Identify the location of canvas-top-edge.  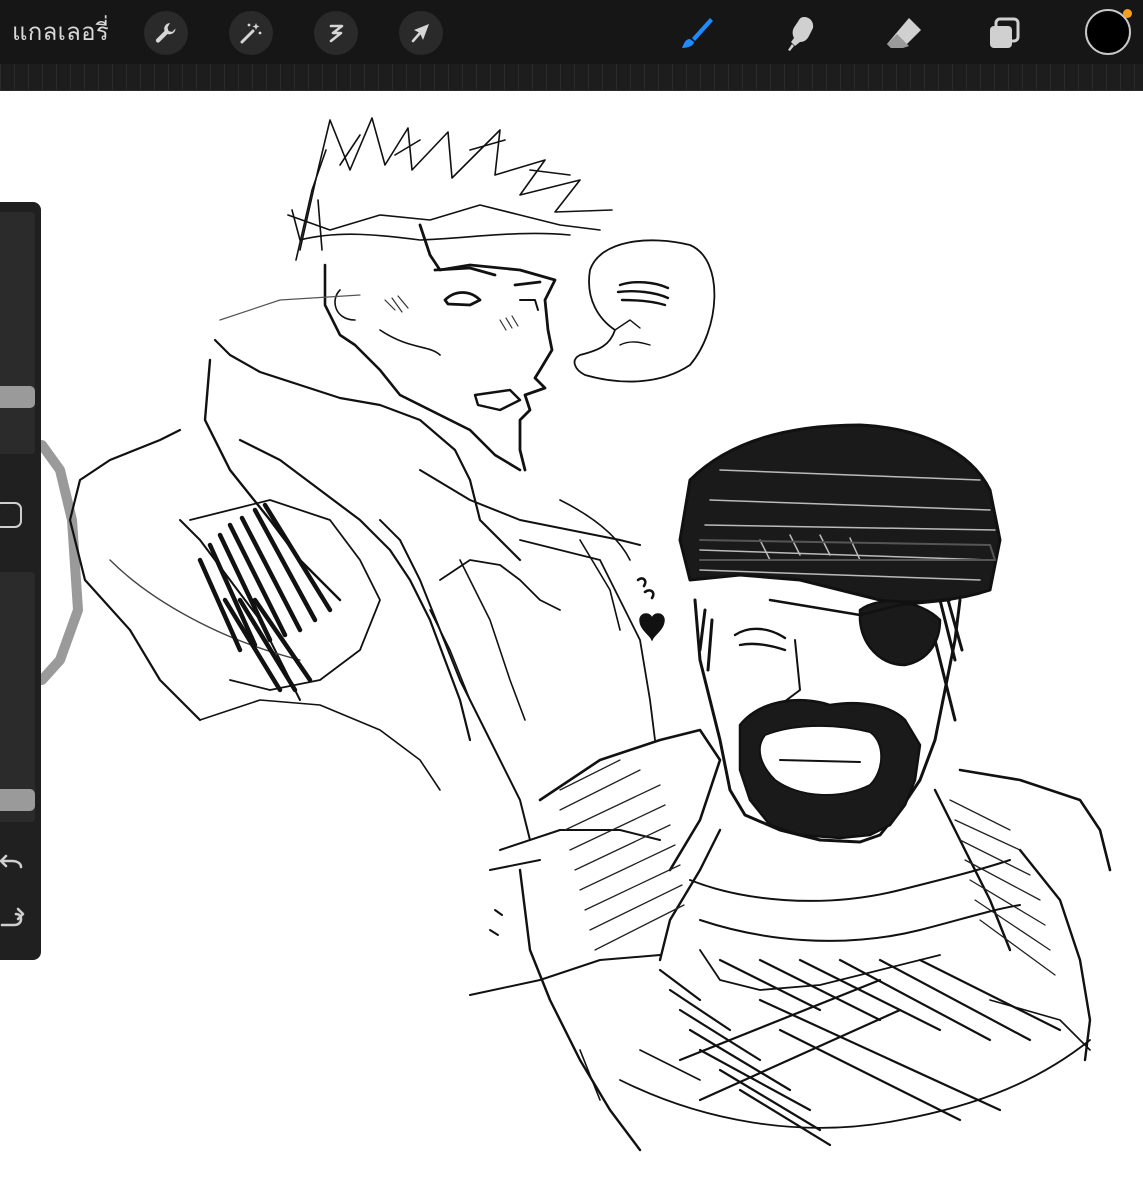
(571, 77).